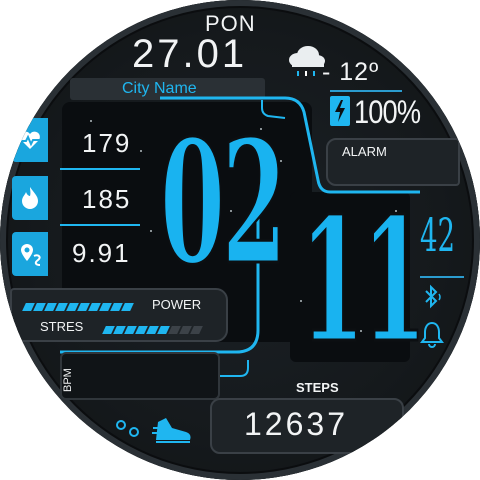 The width and height of the screenshot is (480, 480). What do you see at coordinates (223, 203) in the screenshot?
I see `hour-digits: 02` at bounding box center [223, 203].